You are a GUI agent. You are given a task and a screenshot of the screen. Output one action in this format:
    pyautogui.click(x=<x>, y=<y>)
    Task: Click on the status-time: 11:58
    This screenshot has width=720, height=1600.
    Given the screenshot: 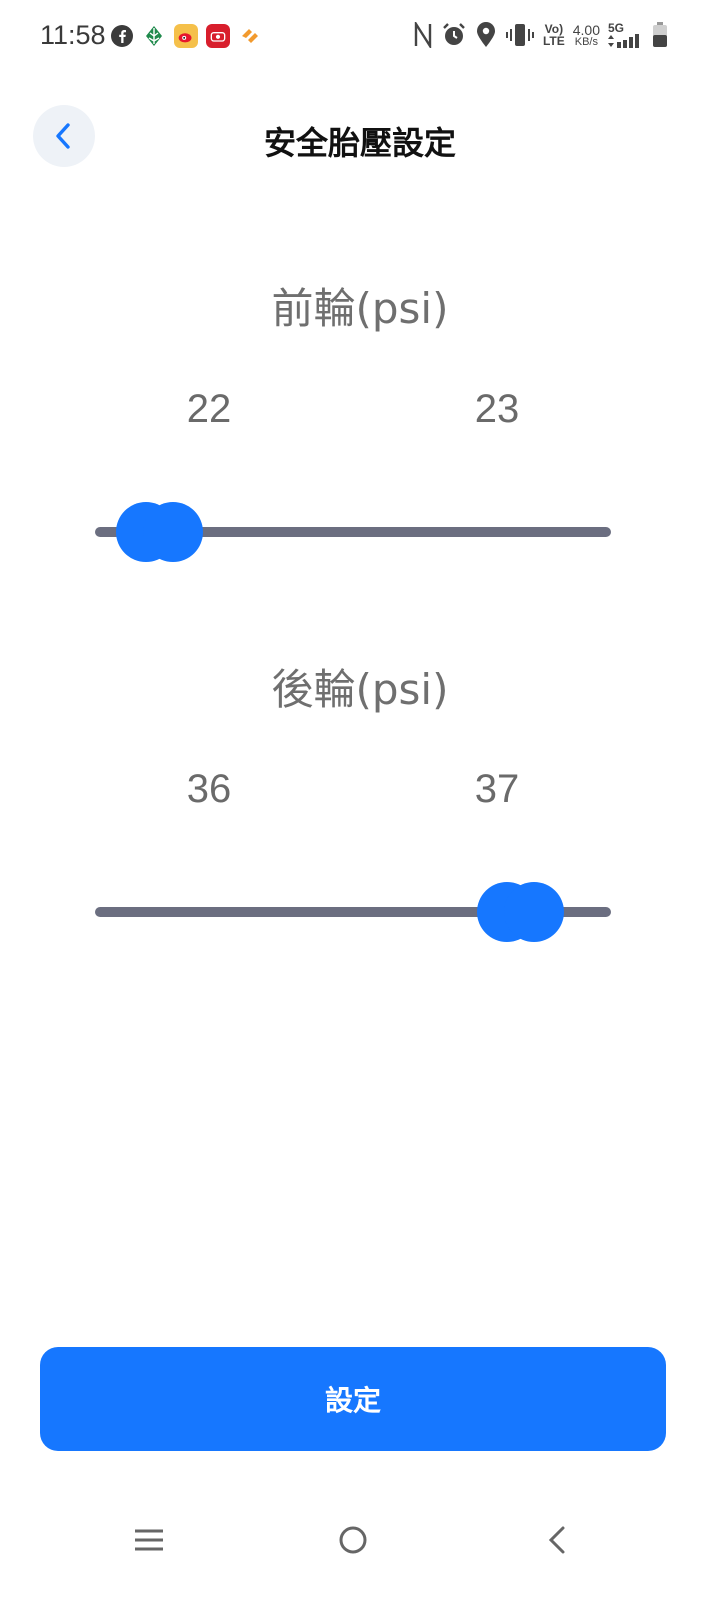 What is the action you would take?
    pyautogui.click(x=73, y=35)
    